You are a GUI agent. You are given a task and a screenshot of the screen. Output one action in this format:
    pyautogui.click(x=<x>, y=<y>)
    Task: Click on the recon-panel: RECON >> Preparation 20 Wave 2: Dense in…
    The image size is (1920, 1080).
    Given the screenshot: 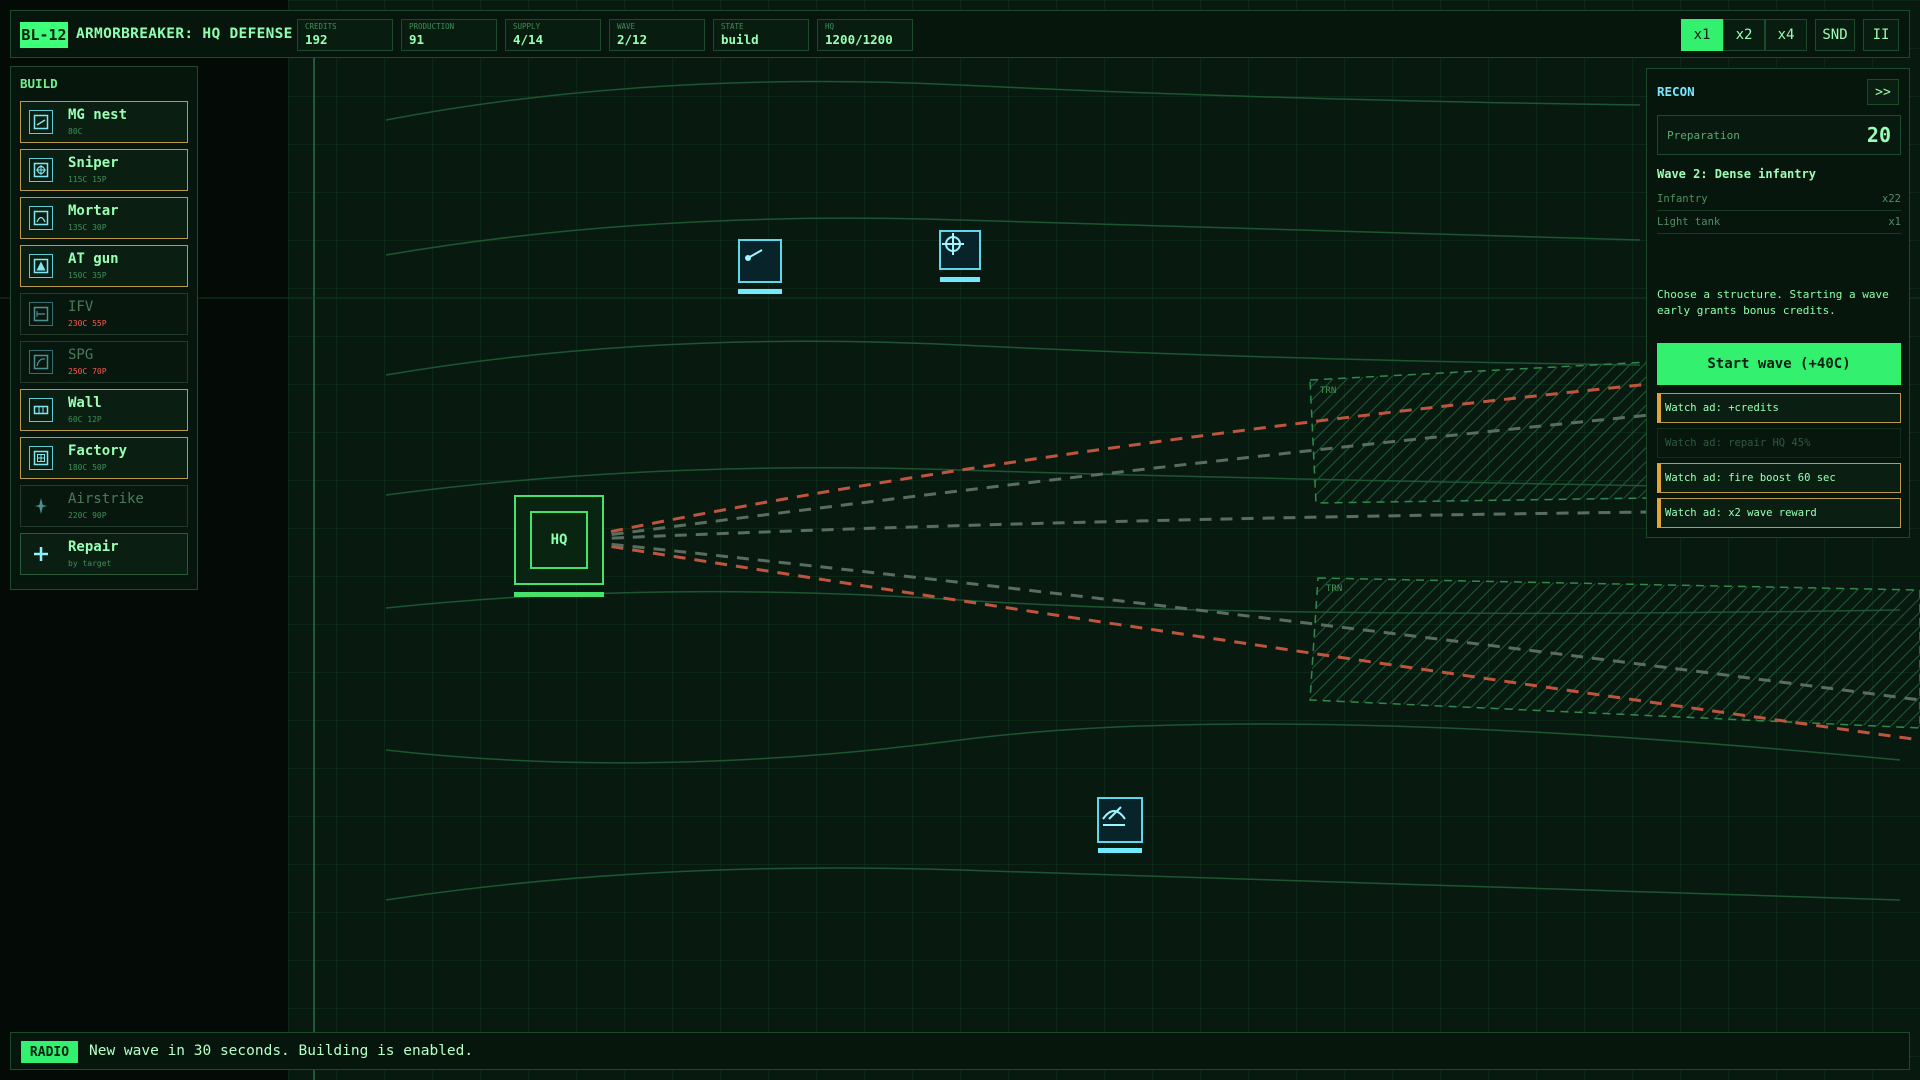 What is the action you would take?
    pyautogui.click(x=1778, y=303)
    